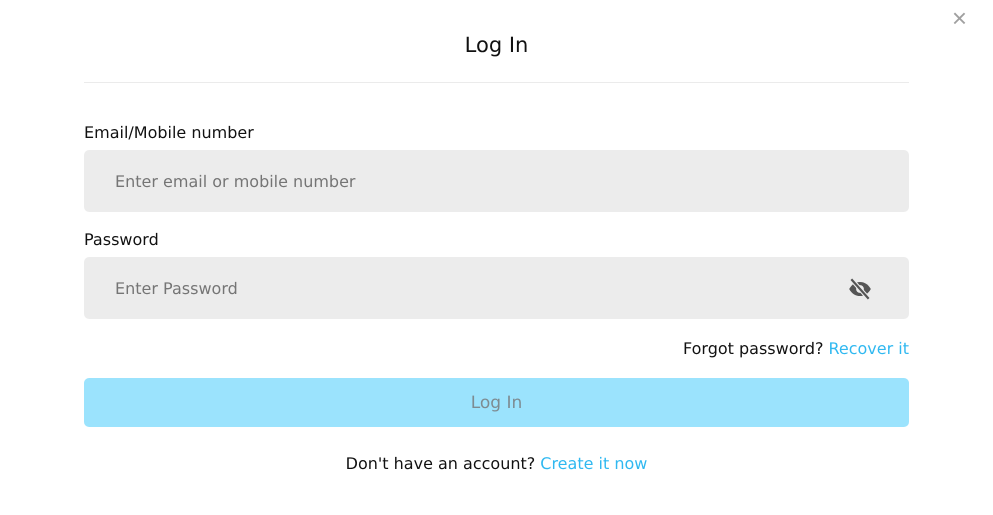 The width and height of the screenshot is (993, 515). Describe the element at coordinates (496, 288) in the screenshot. I see `input-field: Enter Password` at that location.